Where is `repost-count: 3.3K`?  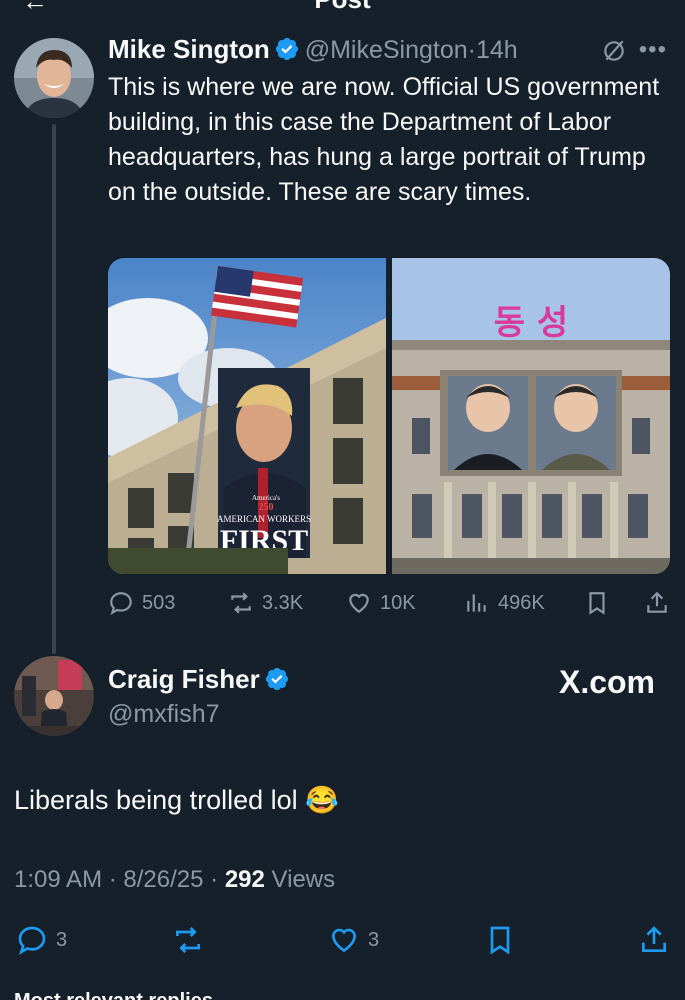 repost-count: 3.3K is located at coordinates (283, 602).